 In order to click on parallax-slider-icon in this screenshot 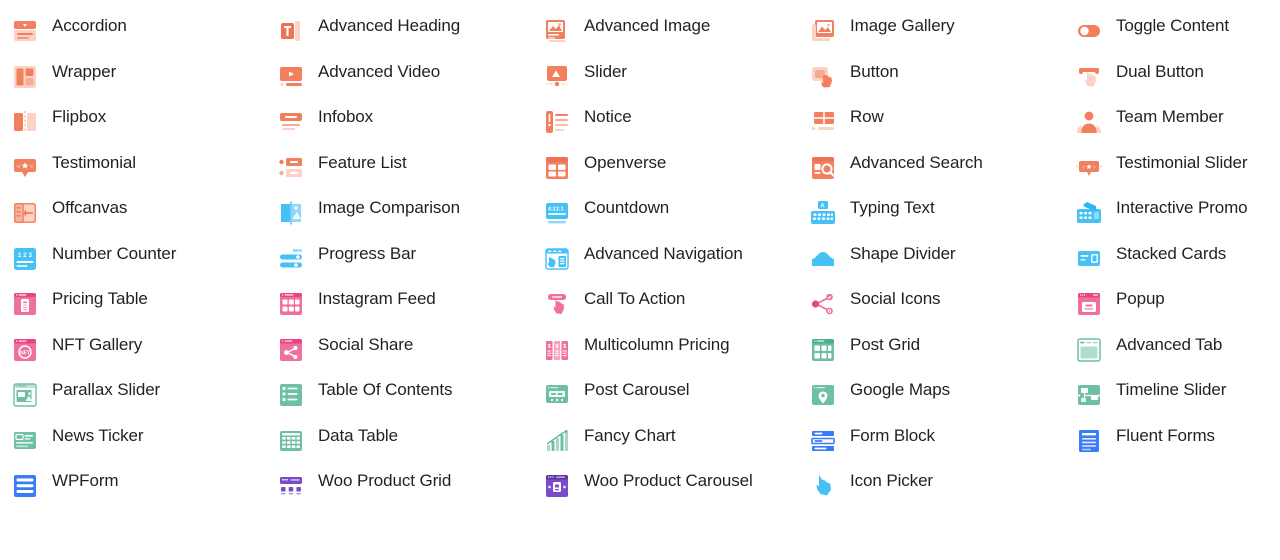, I will do `click(25, 395)`.